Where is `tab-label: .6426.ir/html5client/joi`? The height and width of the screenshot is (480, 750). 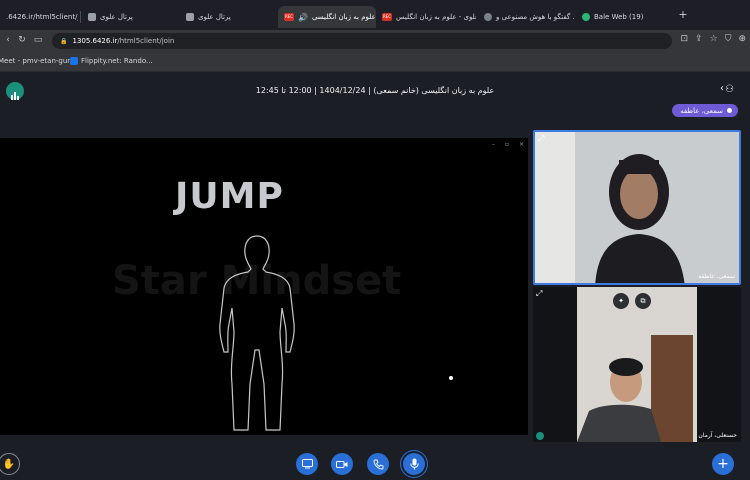 tab-label: .6426.ir/html5client/joi is located at coordinates (42, 17).